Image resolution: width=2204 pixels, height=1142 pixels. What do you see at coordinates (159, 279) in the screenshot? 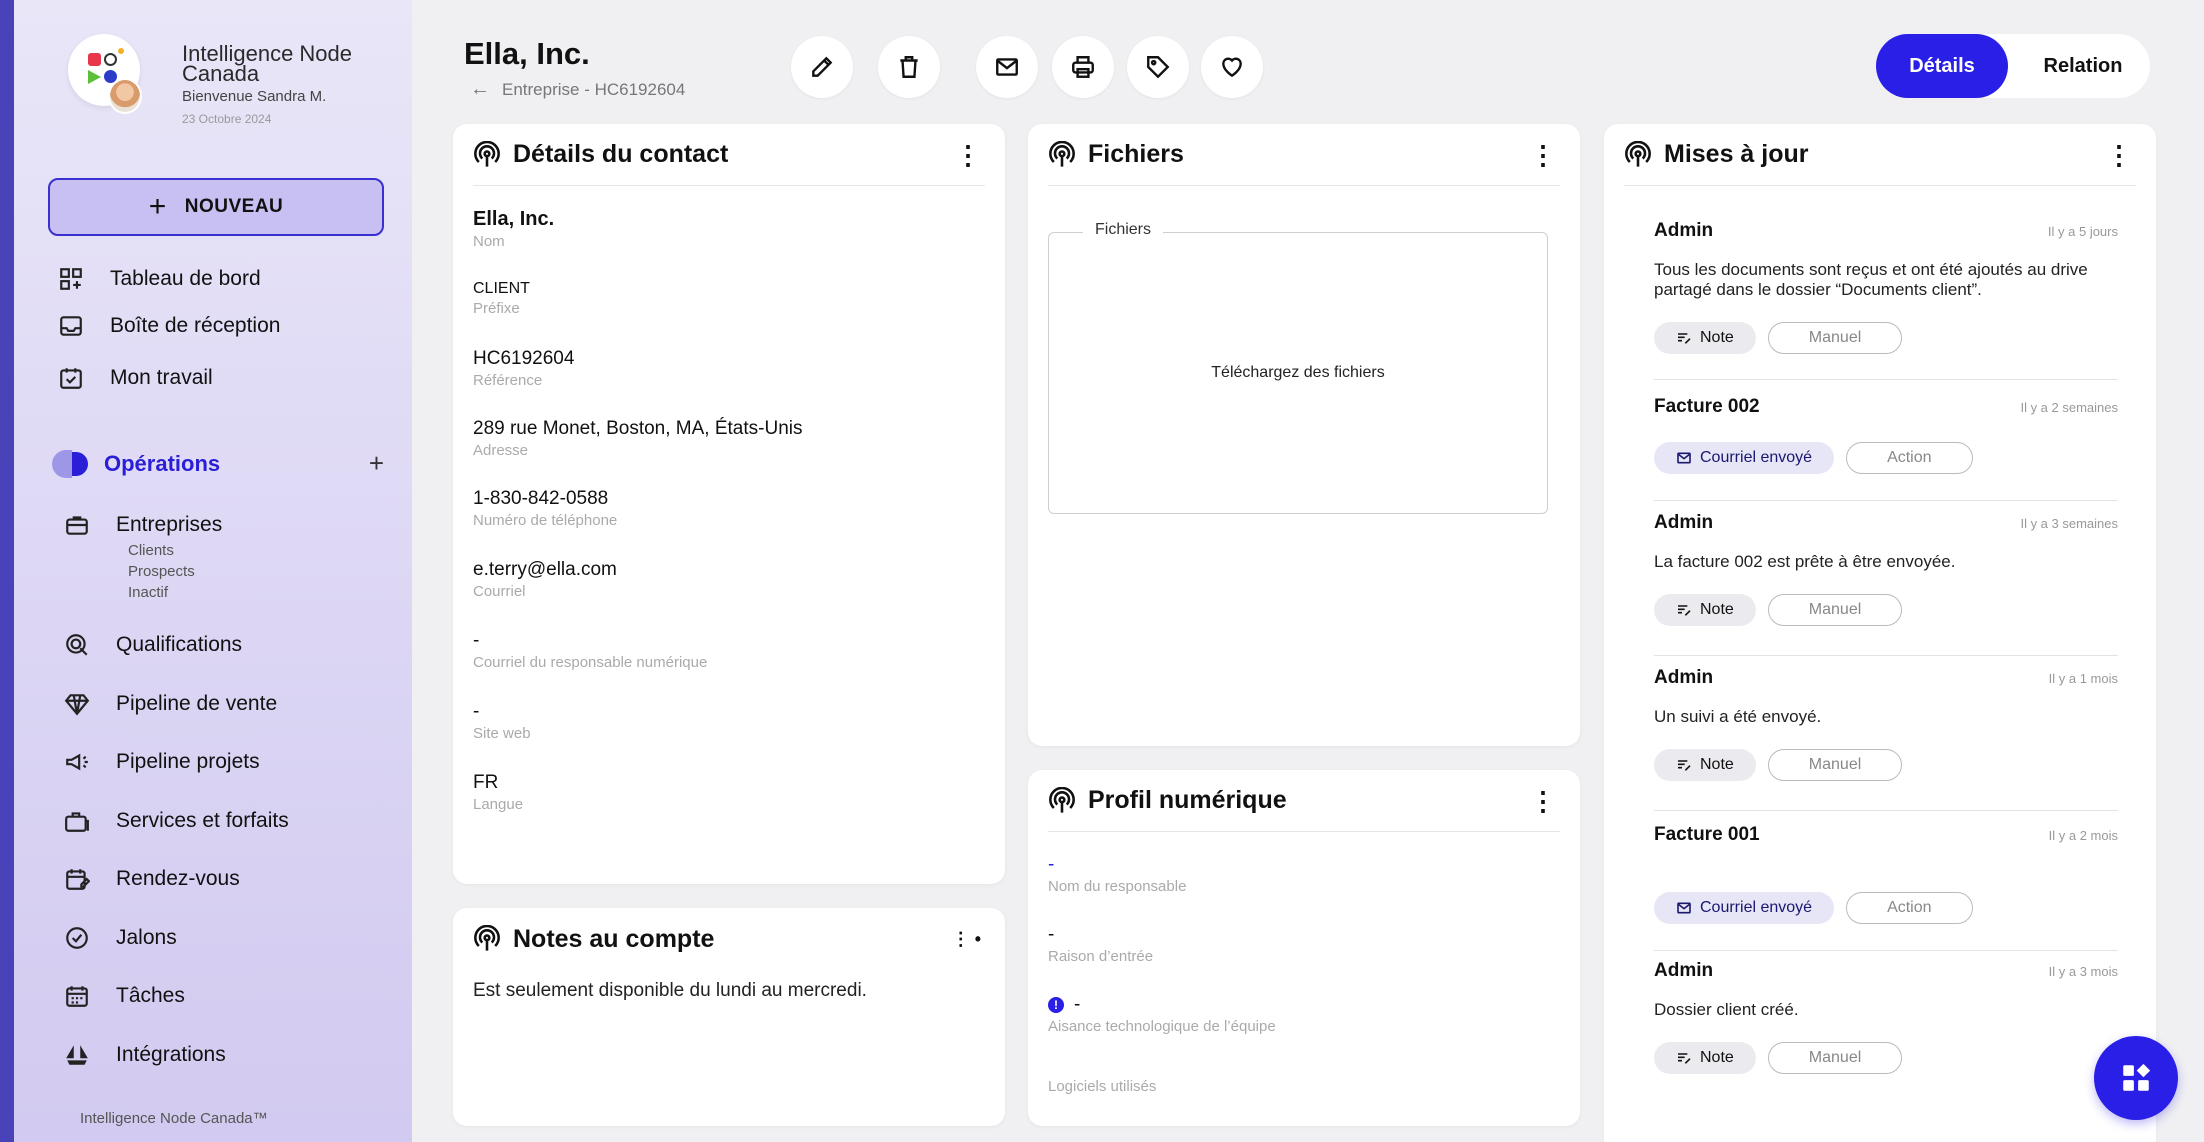
I see `nav-dashboard: Tableau de bord` at bounding box center [159, 279].